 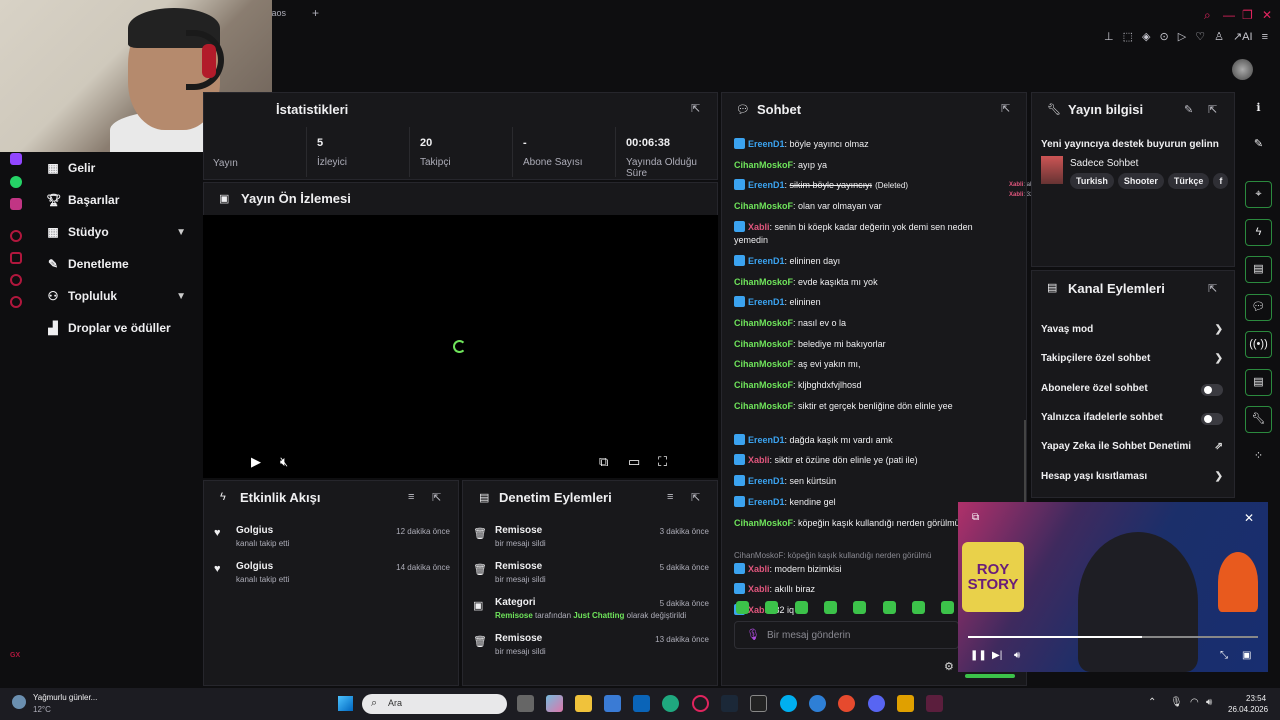 What do you see at coordinates (1194, 702) in the screenshot?
I see `wifi-icon: ◠` at bounding box center [1194, 702].